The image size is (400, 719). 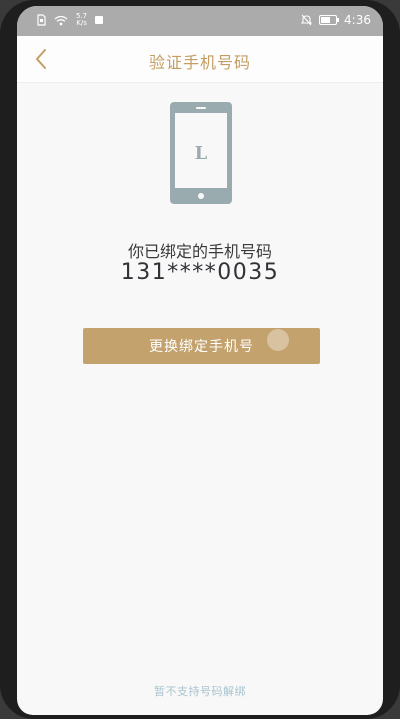 I want to click on illustration-letter: L, so click(x=201, y=153).